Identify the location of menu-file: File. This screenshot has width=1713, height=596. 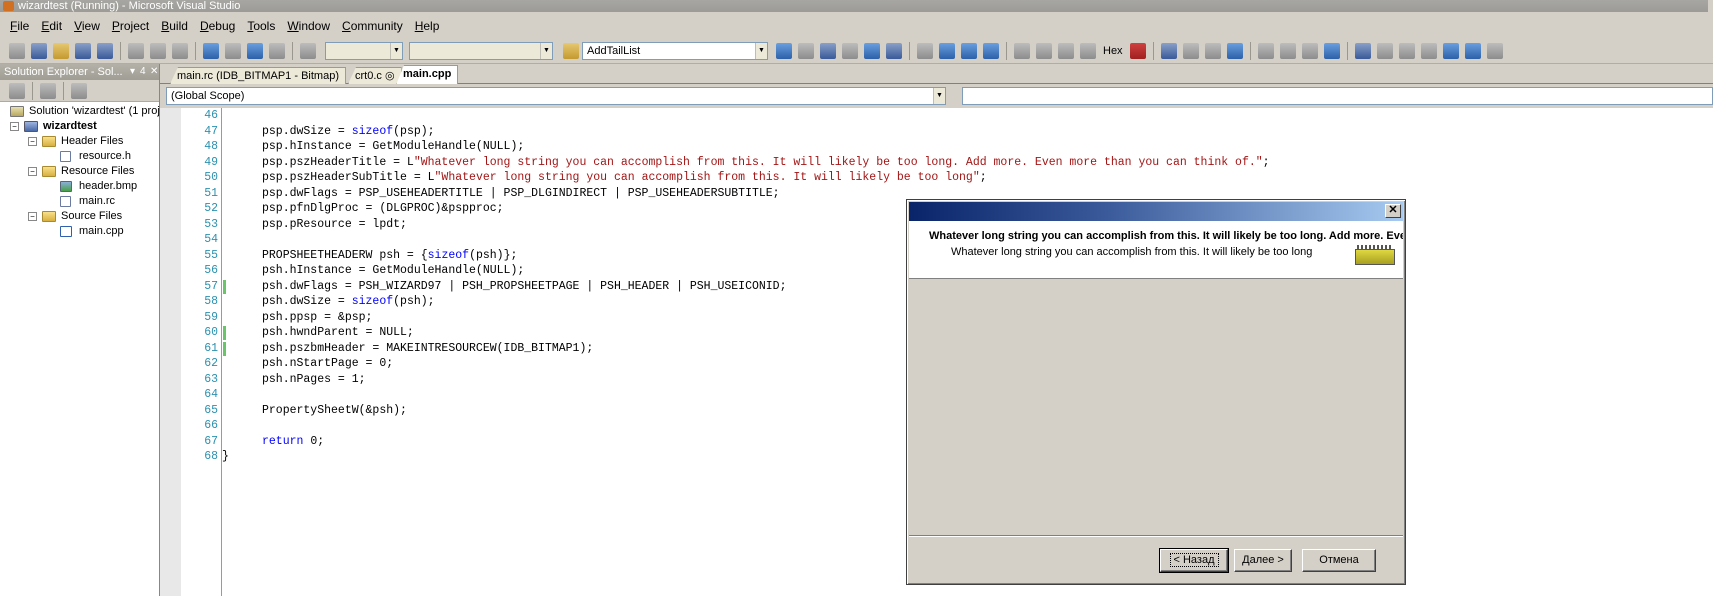
(19, 26).